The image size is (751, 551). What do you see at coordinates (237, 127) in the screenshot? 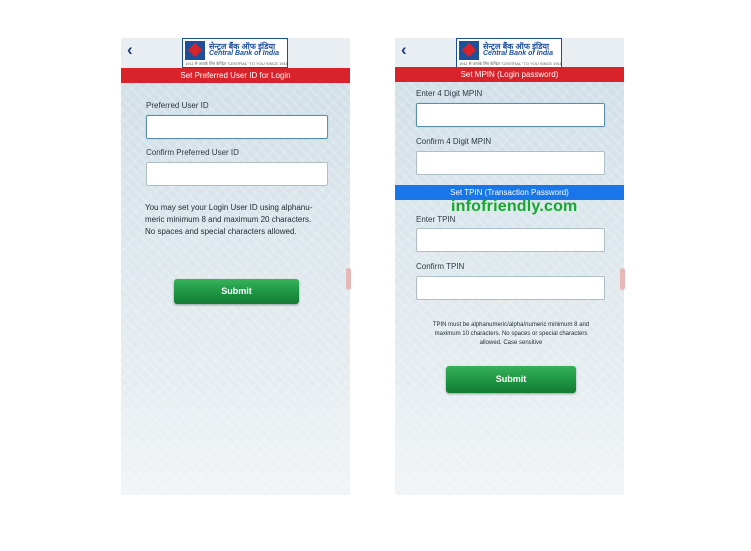
I see `preferred-user-id-input` at bounding box center [237, 127].